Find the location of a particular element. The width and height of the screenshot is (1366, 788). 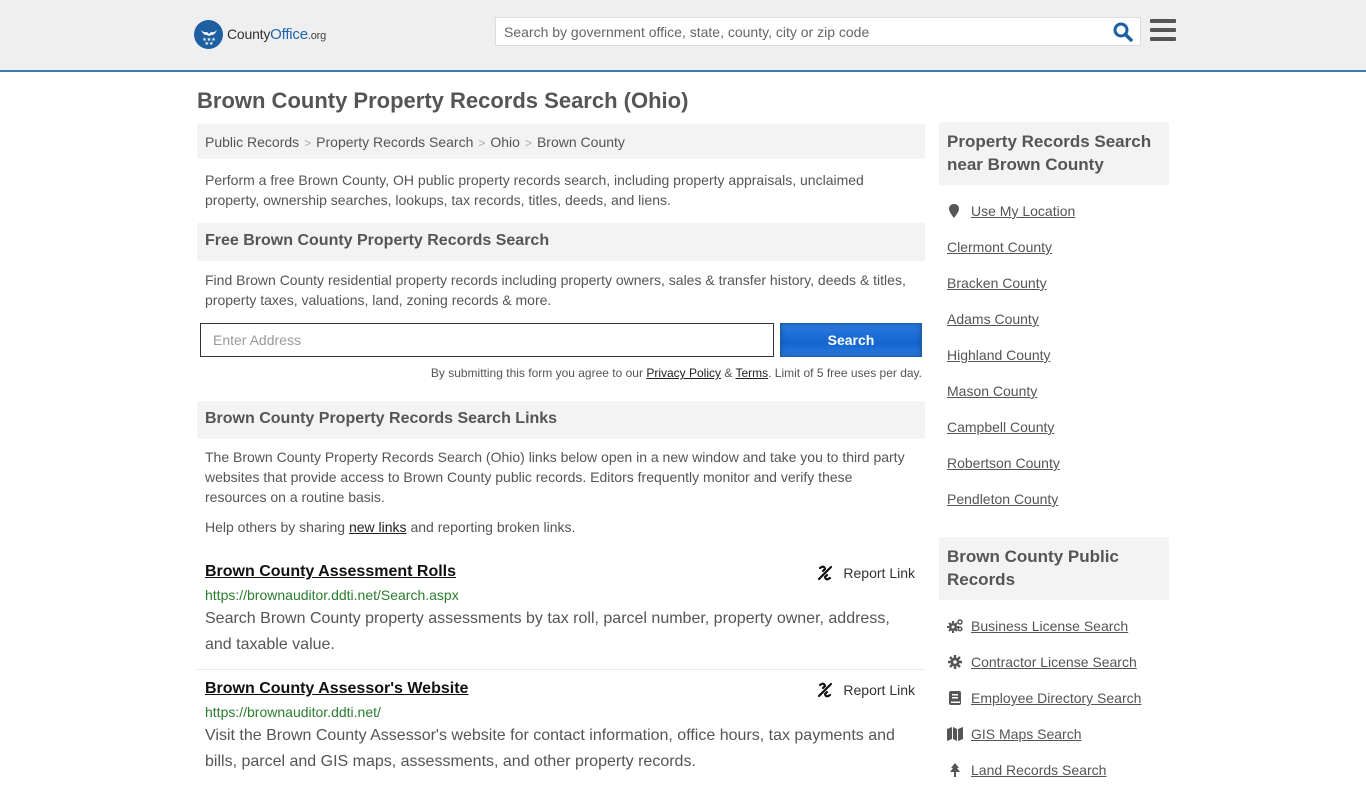

site-header: ★★★ ★★ CountyOffice.org is located at coordinates (683, 36).